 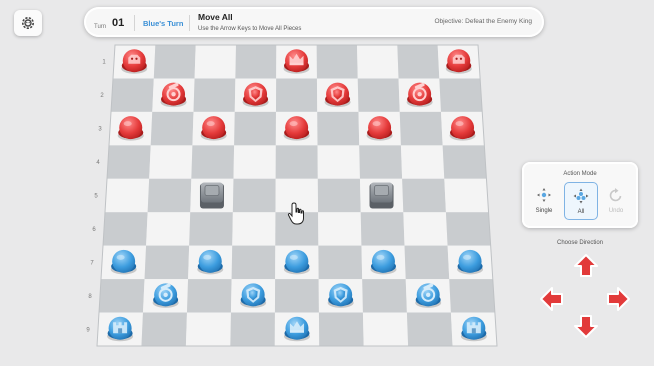 What do you see at coordinates (615, 195) in the screenshot?
I see `undo-icon` at bounding box center [615, 195].